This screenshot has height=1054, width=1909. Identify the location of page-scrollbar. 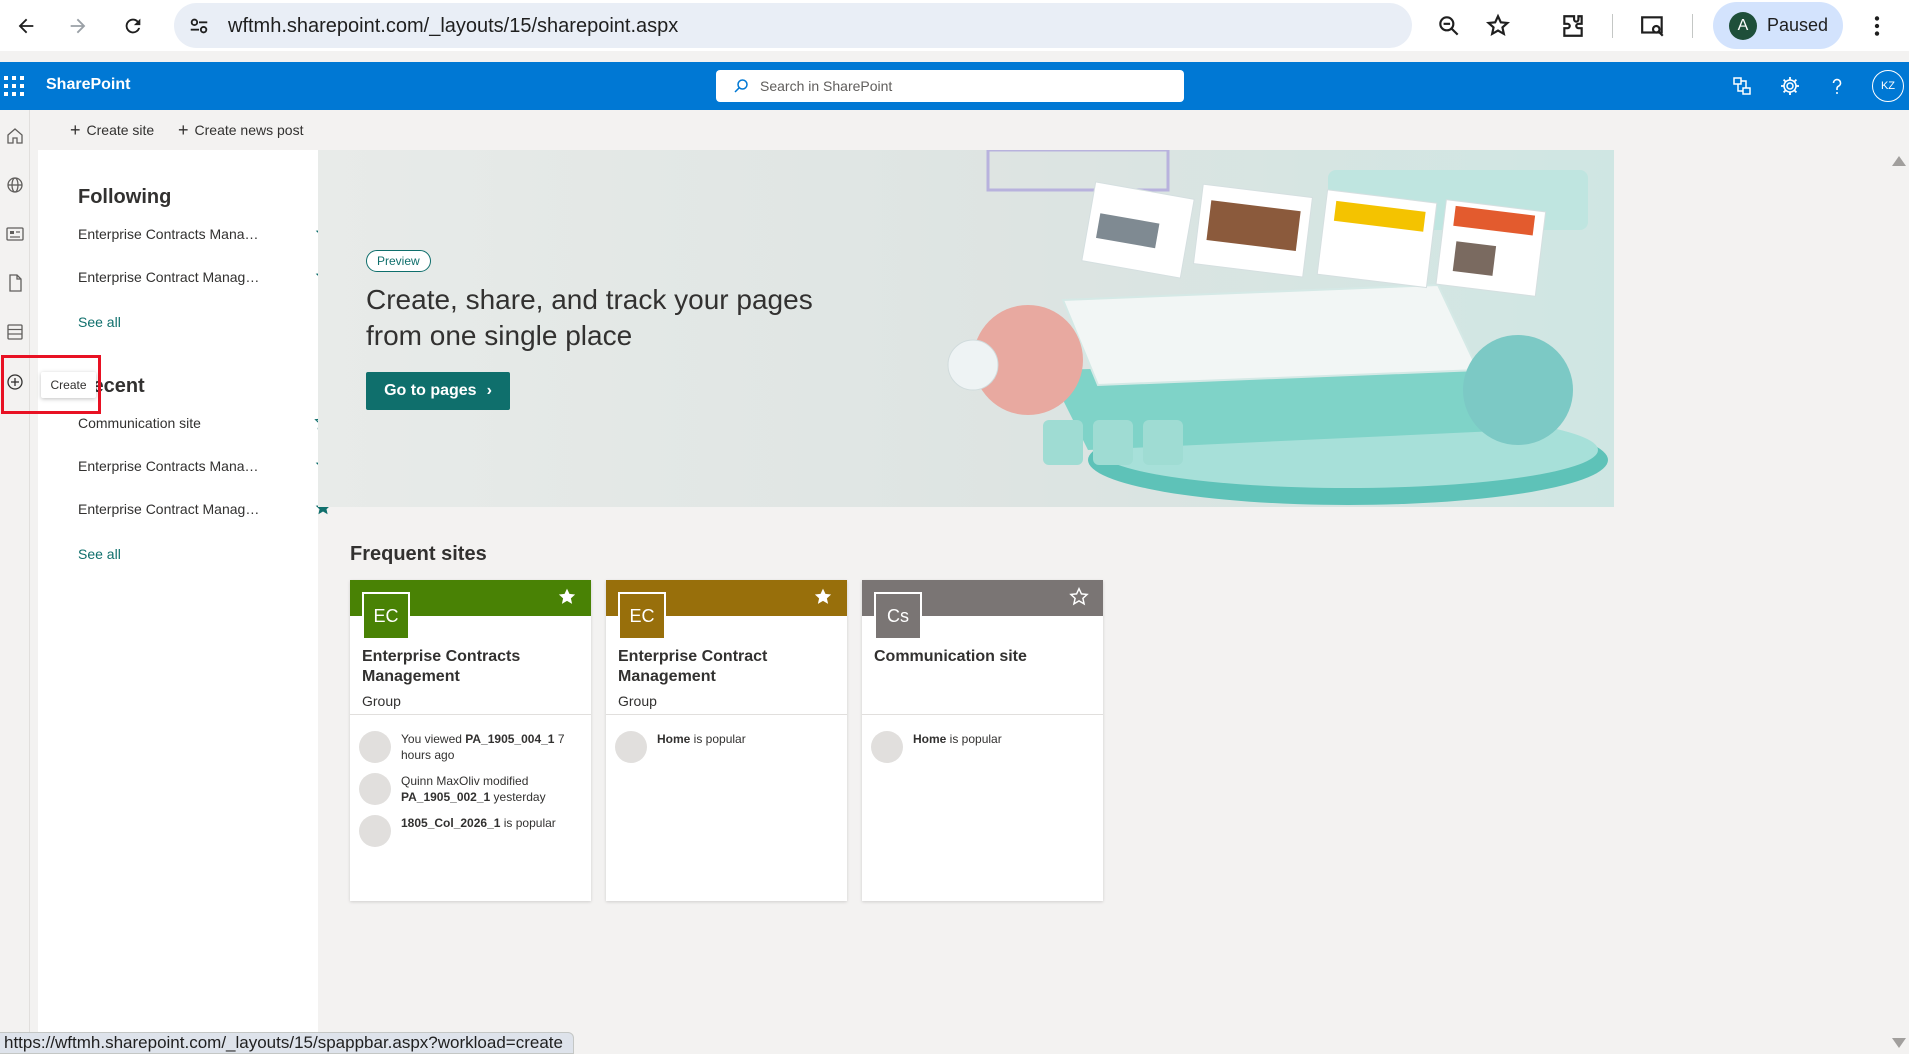
(1897, 602).